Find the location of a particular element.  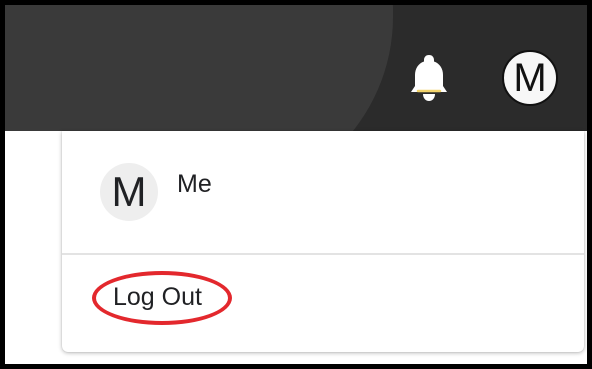

profile-avatar-initial: M is located at coordinates (129, 191).